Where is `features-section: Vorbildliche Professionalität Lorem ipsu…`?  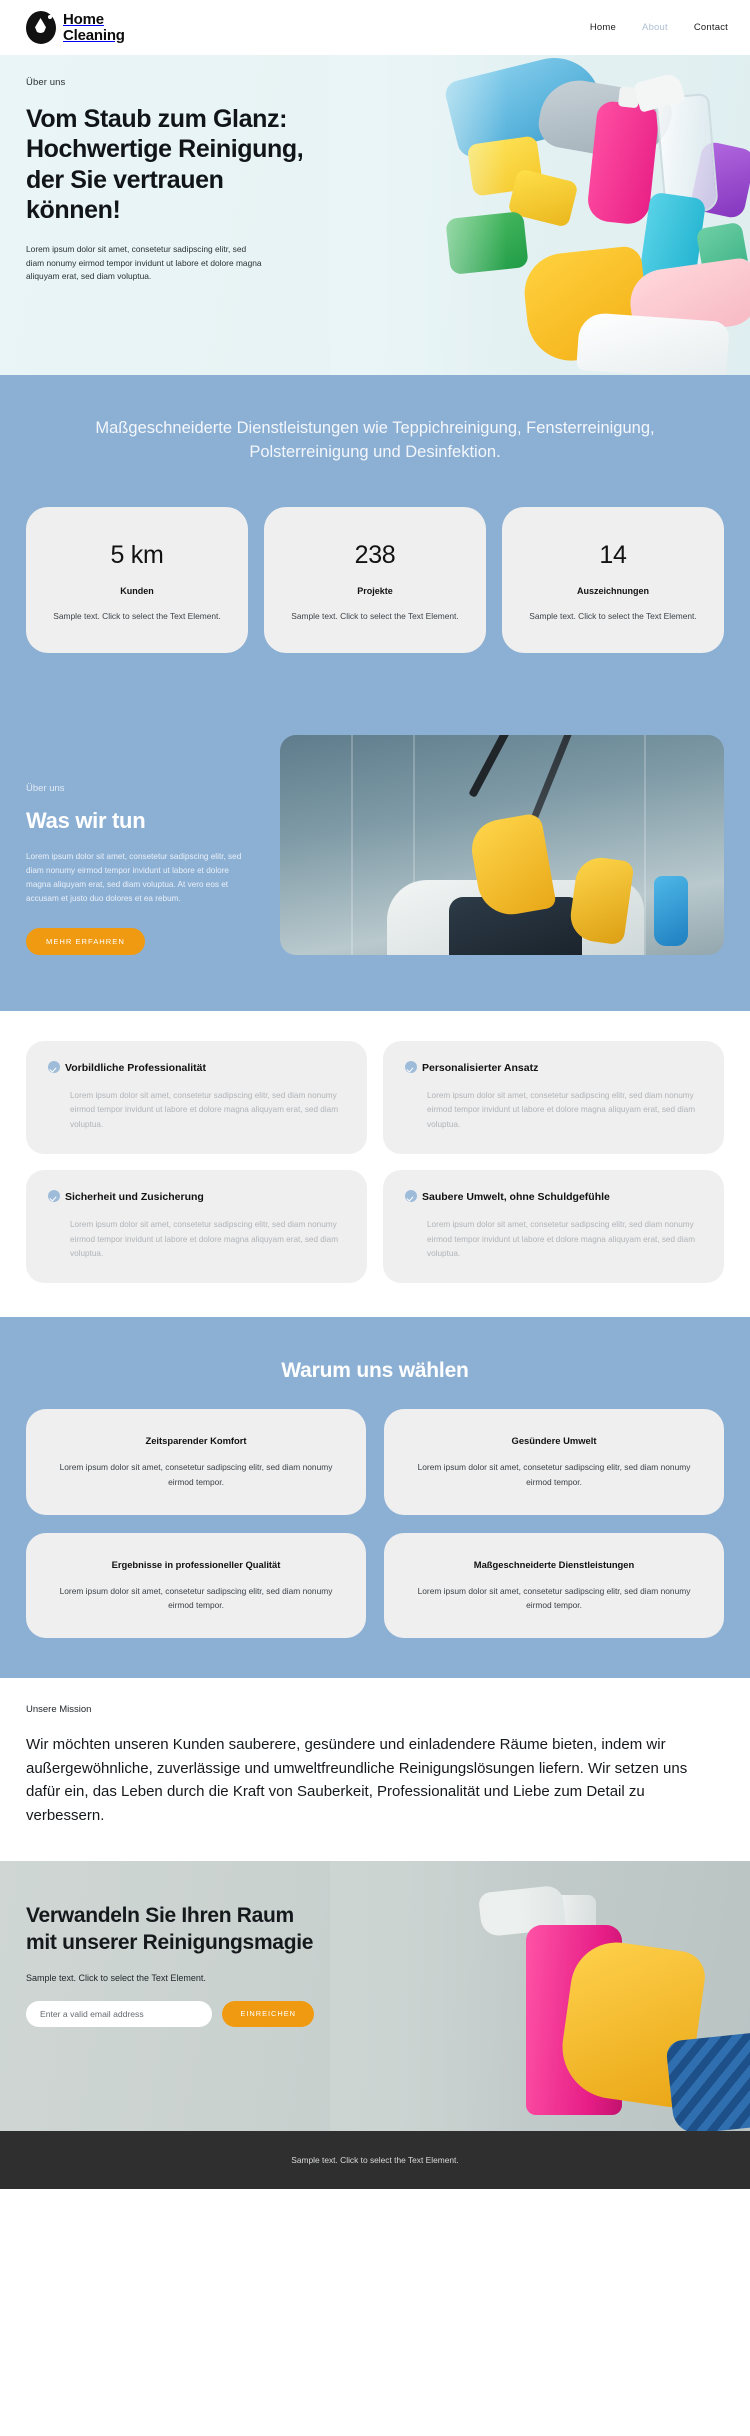
features-section: Vorbildliche Professionalität Lorem ipsu… is located at coordinates (375, 1164).